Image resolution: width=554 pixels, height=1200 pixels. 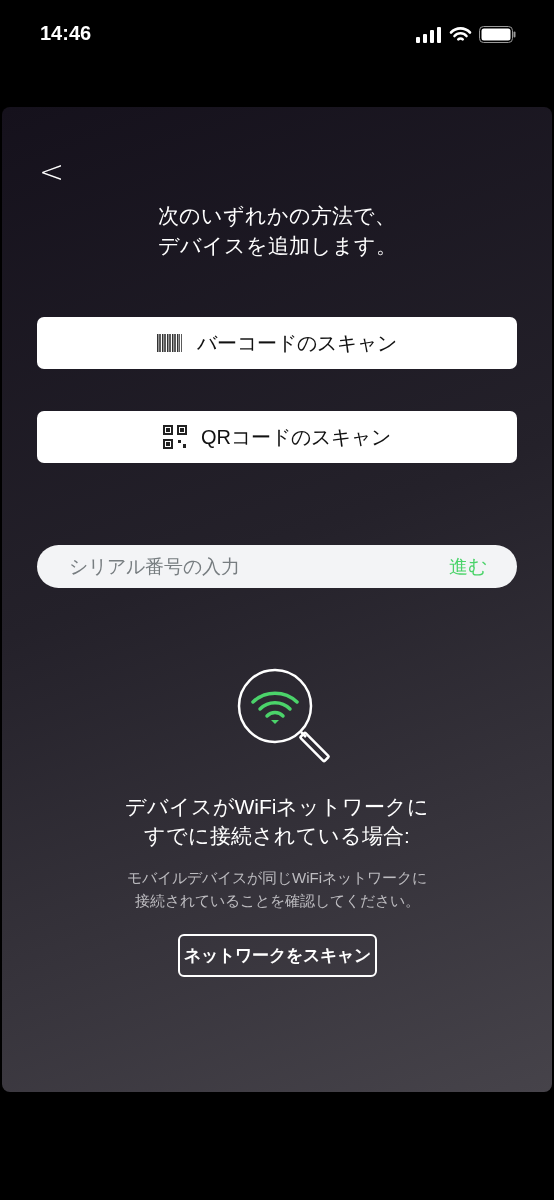 I want to click on barcode-icon, so click(x=170, y=343).